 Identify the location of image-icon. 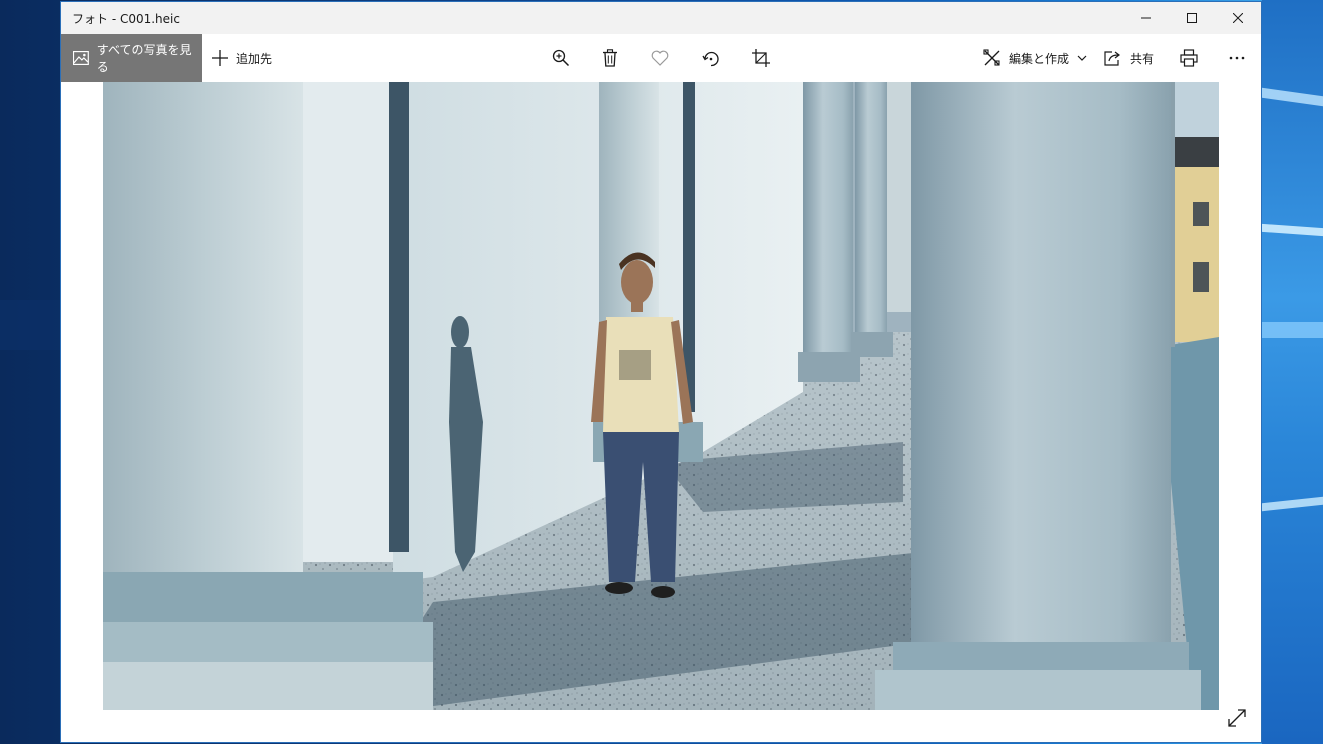
(81, 58).